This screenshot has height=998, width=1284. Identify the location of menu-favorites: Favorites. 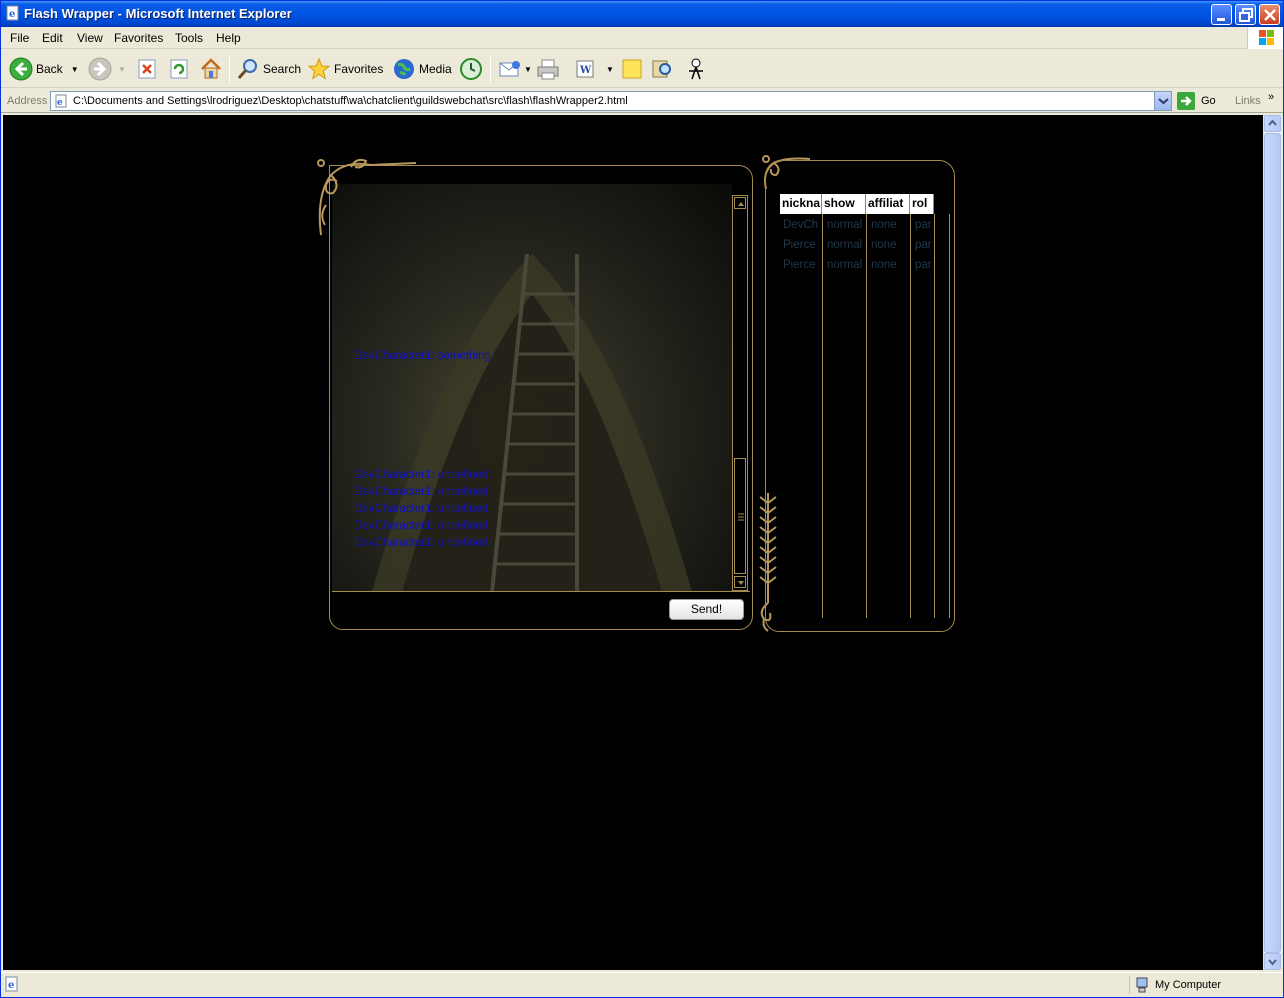
(138, 38).